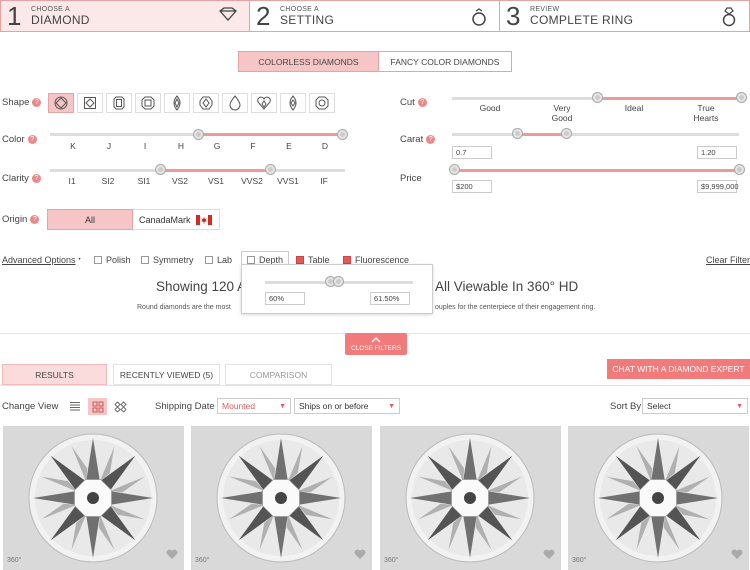 This screenshot has height=570, width=750. What do you see at coordinates (177, 103) in the screenshot?
I see `shape-marquise` at bounding box center [177, 103].